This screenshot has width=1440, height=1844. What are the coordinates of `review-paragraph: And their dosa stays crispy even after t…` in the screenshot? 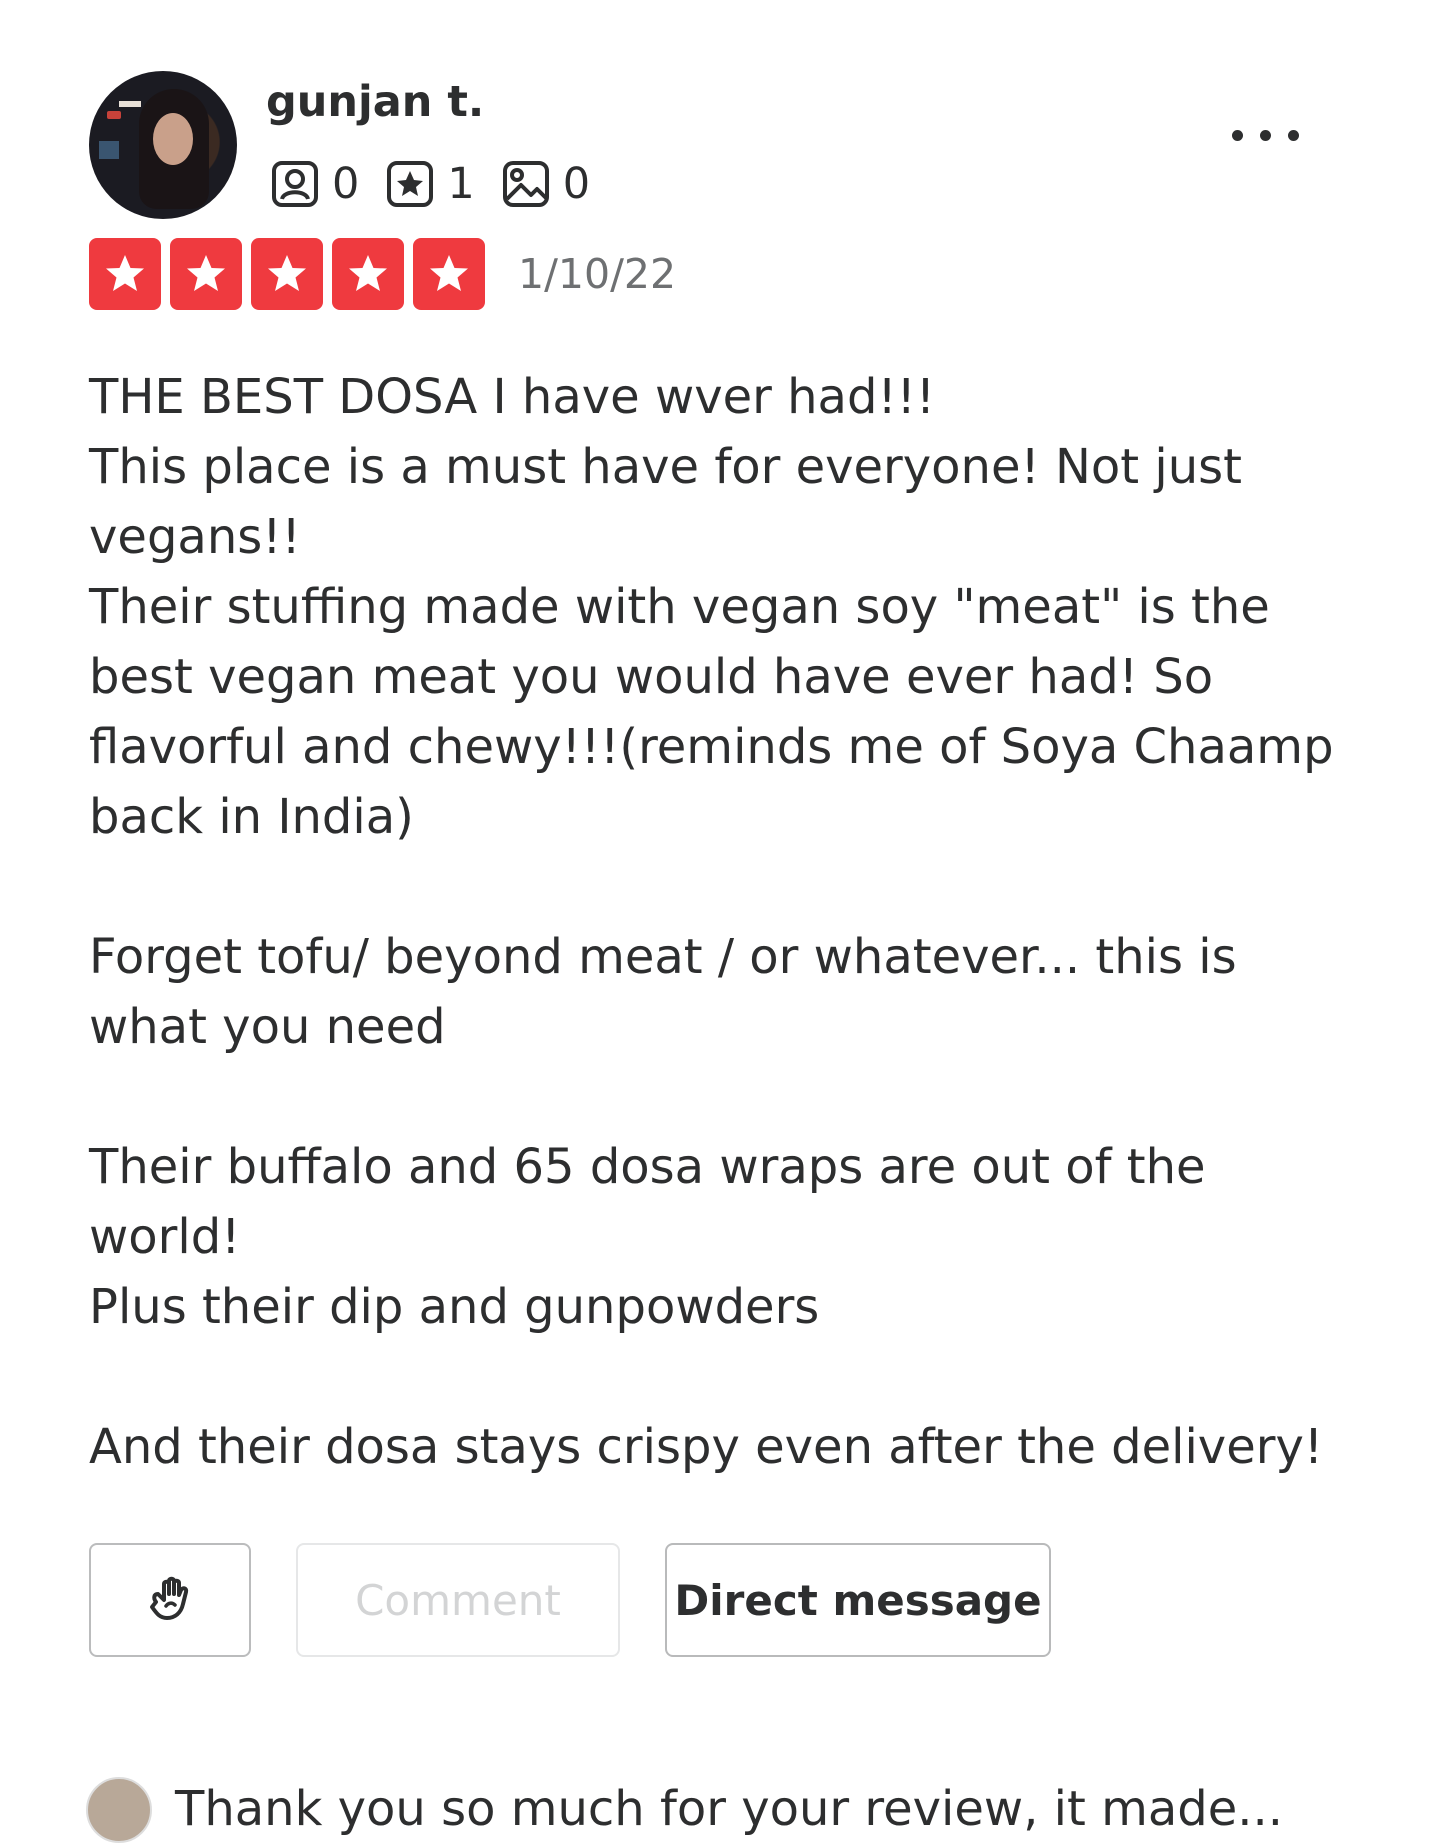 It's located at (706, 1447).